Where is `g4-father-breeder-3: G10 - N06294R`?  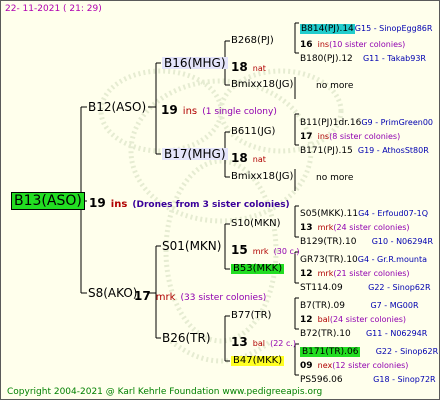 g4-father-breeder-3: G10 - N06294R is located at coordinates (402, 241).